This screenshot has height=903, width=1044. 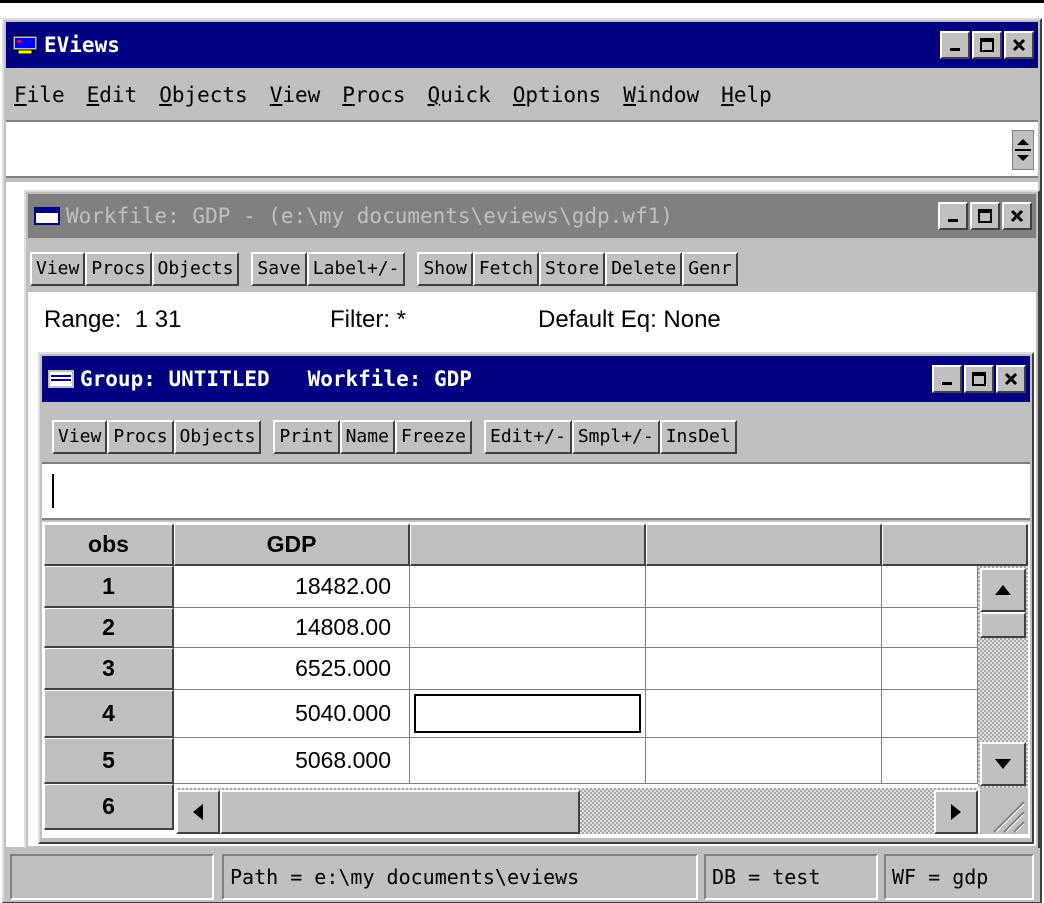 What do you see at coordinates (198, 812) in the screenshot?
I see `scroll-left-button` at bounding box center [198, 812].